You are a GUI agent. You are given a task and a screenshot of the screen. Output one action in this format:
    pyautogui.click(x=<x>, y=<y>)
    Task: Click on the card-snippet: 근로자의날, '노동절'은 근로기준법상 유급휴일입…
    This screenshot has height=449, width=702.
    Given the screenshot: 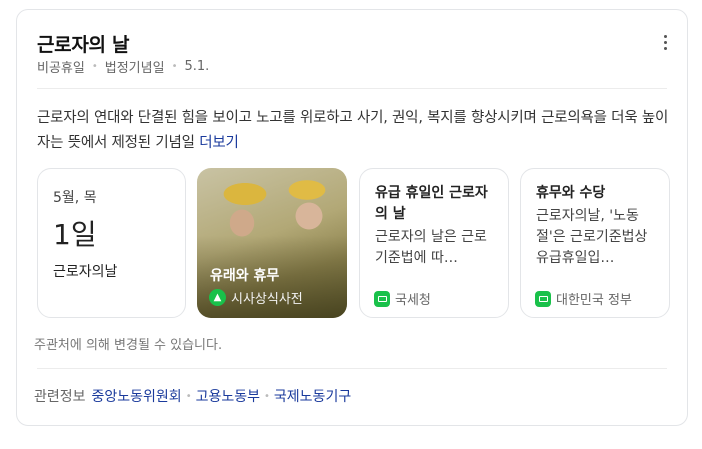 What is the action you would take?
    pyautogui.click(x=592, y=237)
    